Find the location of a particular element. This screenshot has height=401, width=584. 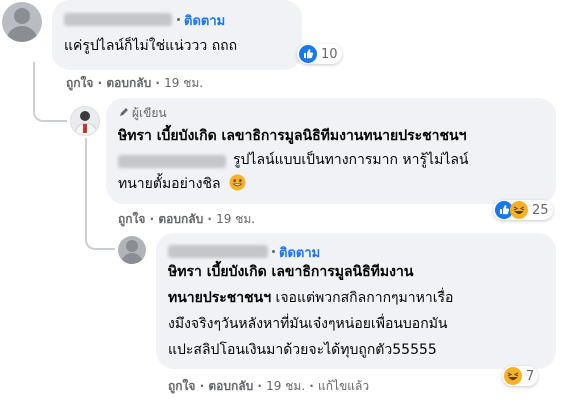

comment-text: ทนายประชาชนฯ เจอแต่พวกสกิลกากๆมาหาเรื่อ is located at coordinates (310, 298).